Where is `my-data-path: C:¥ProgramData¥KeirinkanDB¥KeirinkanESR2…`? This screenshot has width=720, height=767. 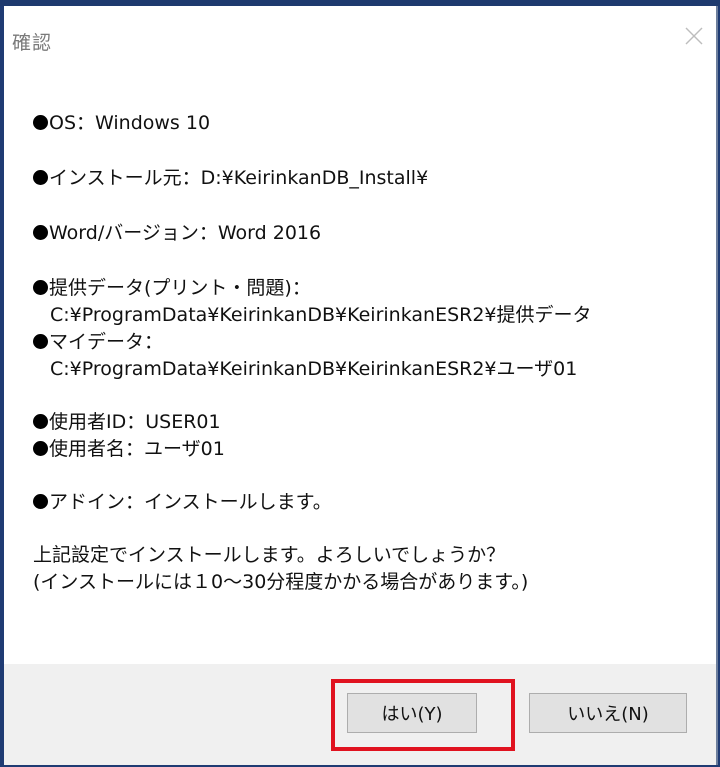
my-data-path: C:¥ProgramData¥KeirinkanDB¥KeirinkanESR2… is located at coordinates (314, 369).